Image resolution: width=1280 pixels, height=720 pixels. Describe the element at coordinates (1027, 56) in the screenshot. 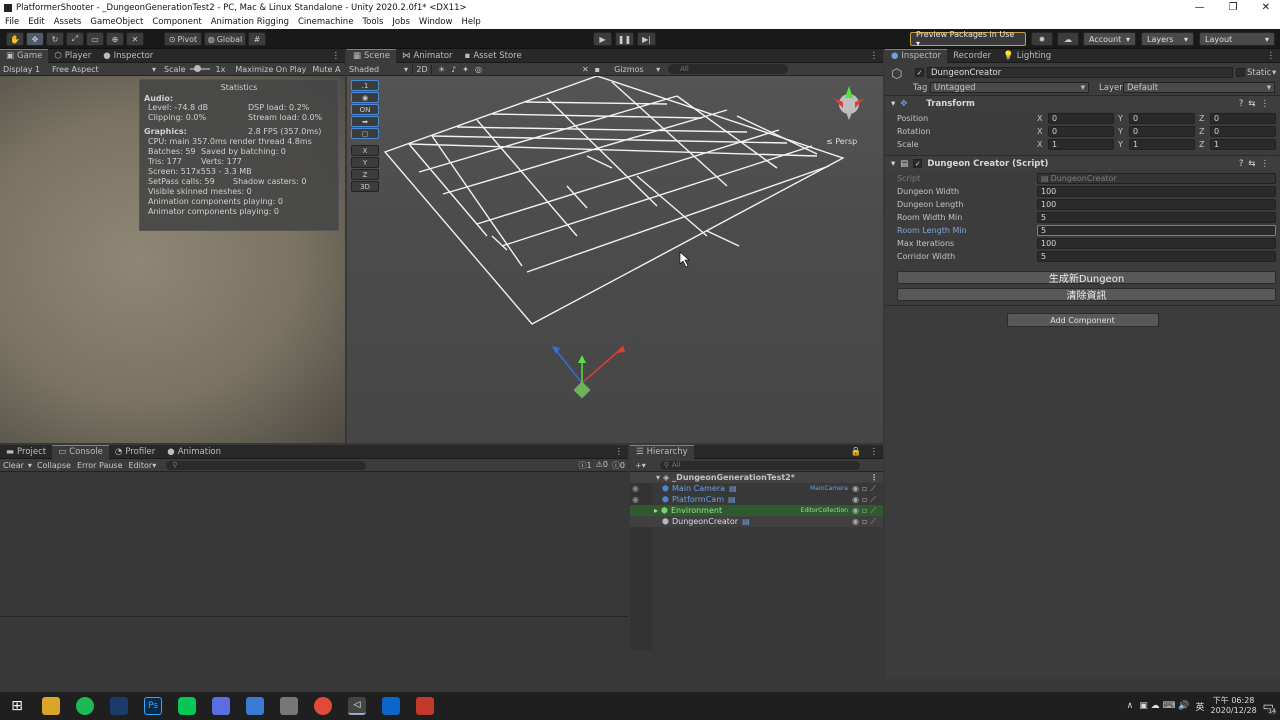

I see `tab-lighting: 💡 Lighting` at that location.